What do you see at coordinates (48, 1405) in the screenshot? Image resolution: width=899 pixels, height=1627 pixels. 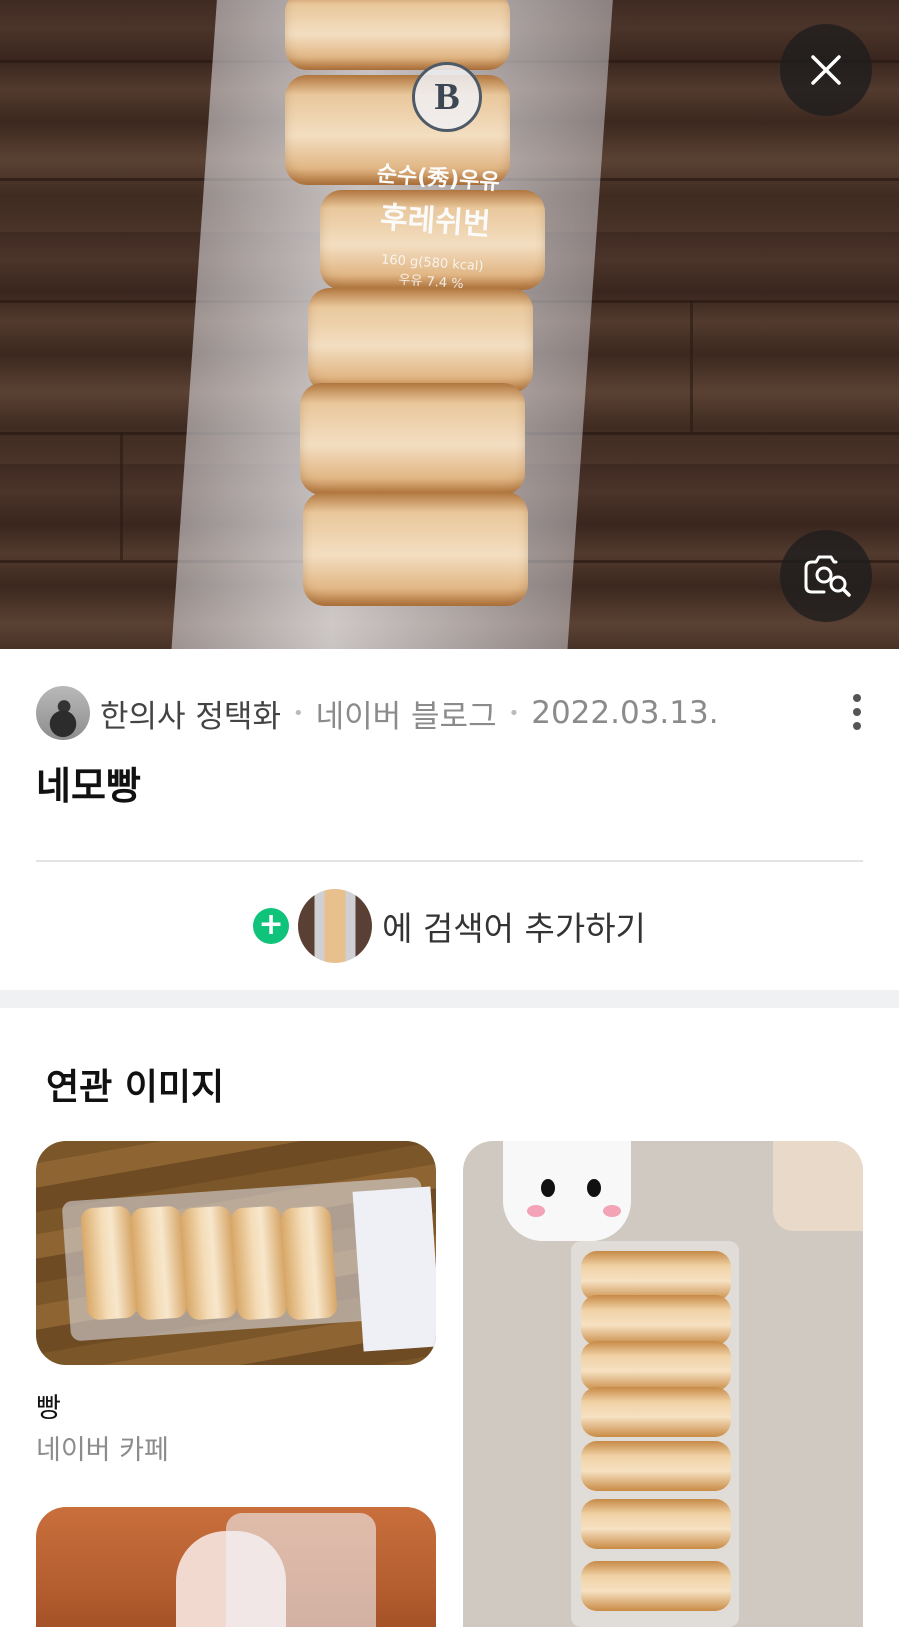 I see `related-image-1-title: 빵` at bounding box center [48, 1405].